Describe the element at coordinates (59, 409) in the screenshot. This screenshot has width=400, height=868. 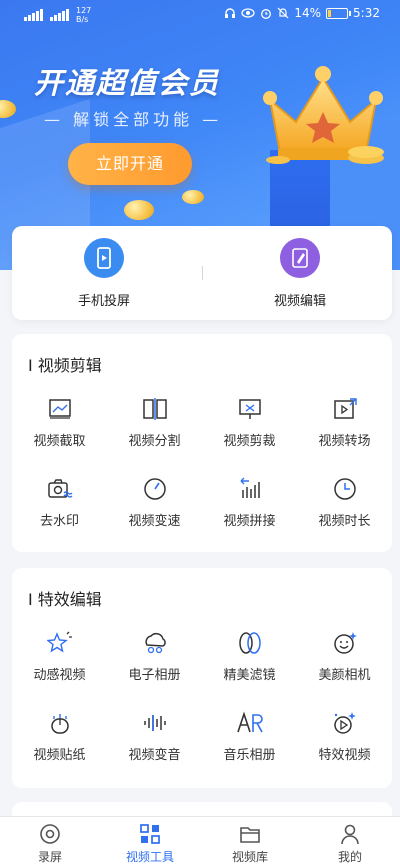
I see `video-trim-icon` at that location.